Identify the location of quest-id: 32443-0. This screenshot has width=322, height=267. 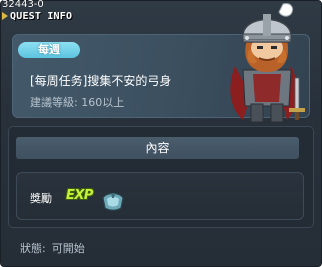
(23, 5).